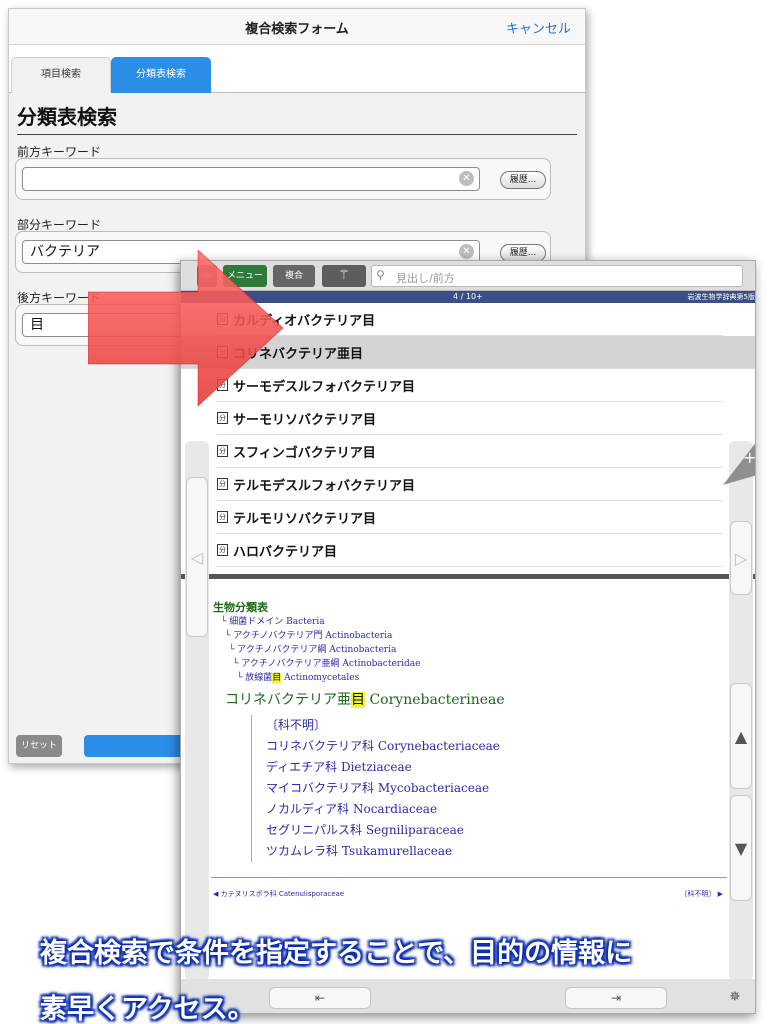 This screenshot has width=768, height=1024. I want to click on lineage-item: └ 放線菌目 Actinomycetales, so click(481, 678).